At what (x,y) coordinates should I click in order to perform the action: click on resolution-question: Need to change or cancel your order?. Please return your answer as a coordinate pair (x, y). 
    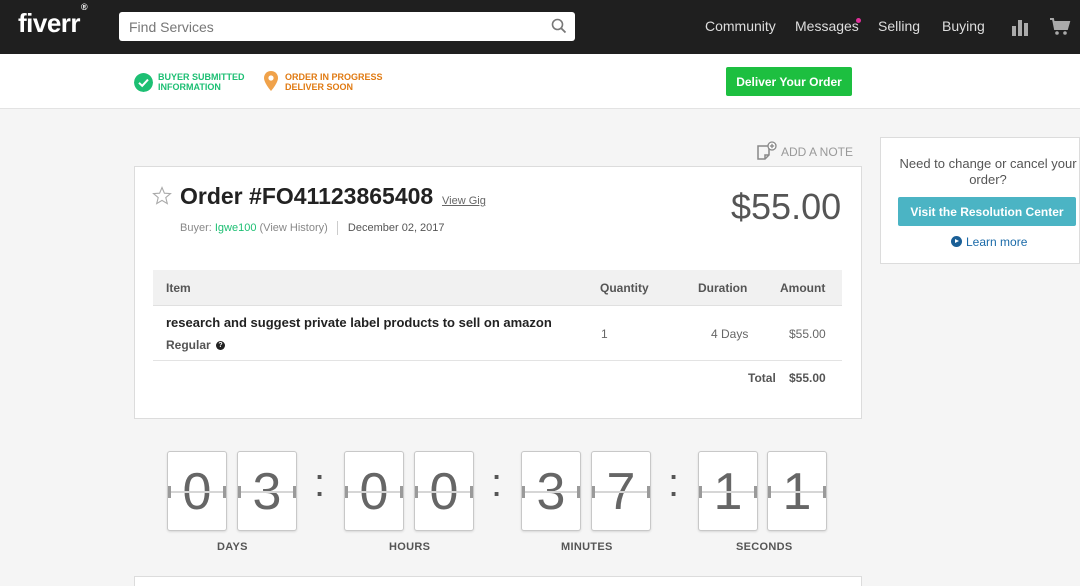
    Looking at the image, I should click on (988, 171).